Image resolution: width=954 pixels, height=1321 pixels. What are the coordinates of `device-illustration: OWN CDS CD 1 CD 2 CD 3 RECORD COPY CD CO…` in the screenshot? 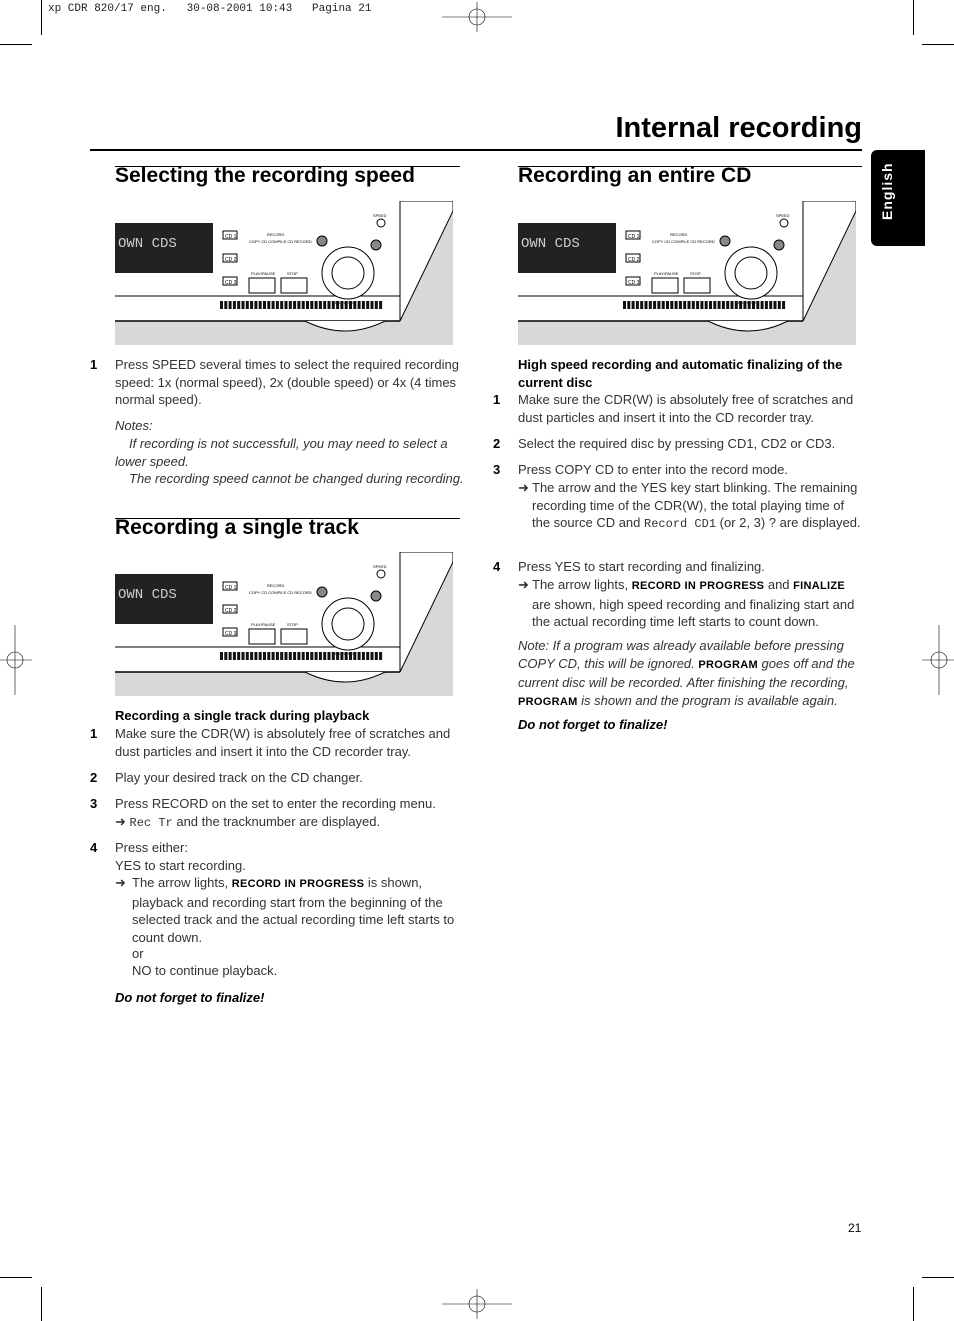 It's located at (284, 272).